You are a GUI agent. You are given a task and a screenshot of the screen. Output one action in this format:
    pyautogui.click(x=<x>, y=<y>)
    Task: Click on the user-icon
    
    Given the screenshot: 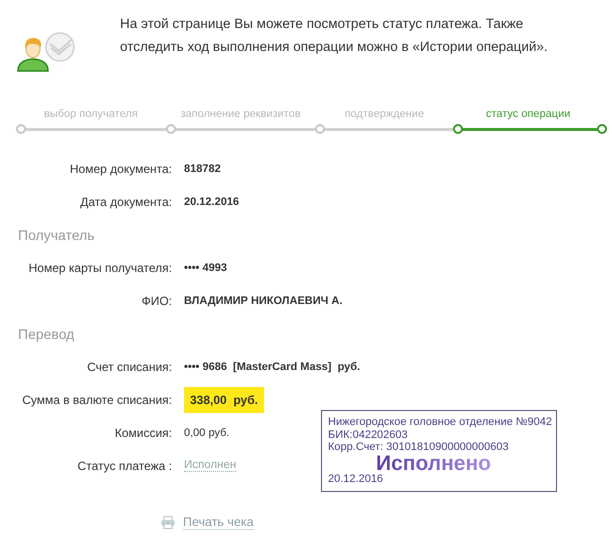 What is the action you would take?
    pyautogui.click(x=33, y=55)
    